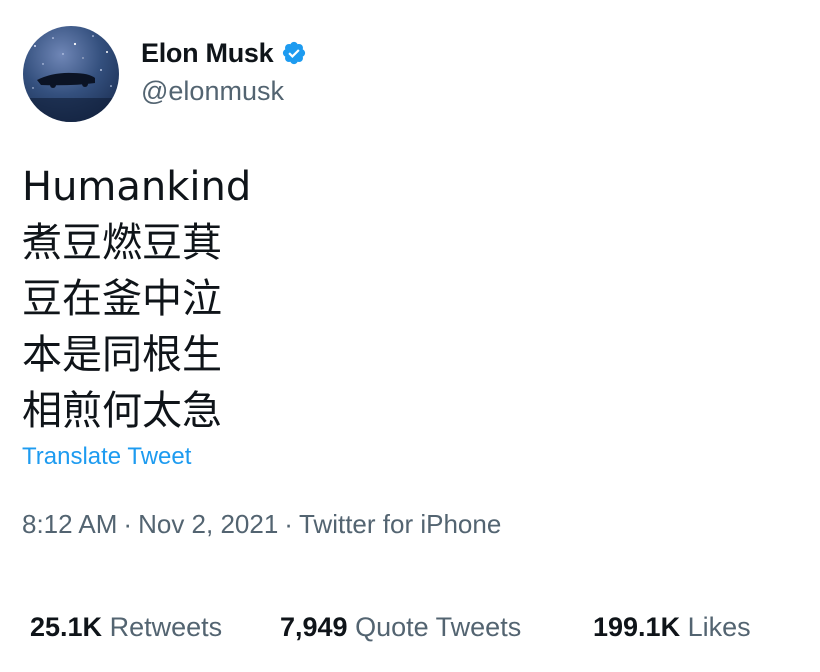  What do you see at coordinates (208, 524) in the screenshot?
I see `tweet-date: Nov 2, 2021` at bounding box center [208, 524].